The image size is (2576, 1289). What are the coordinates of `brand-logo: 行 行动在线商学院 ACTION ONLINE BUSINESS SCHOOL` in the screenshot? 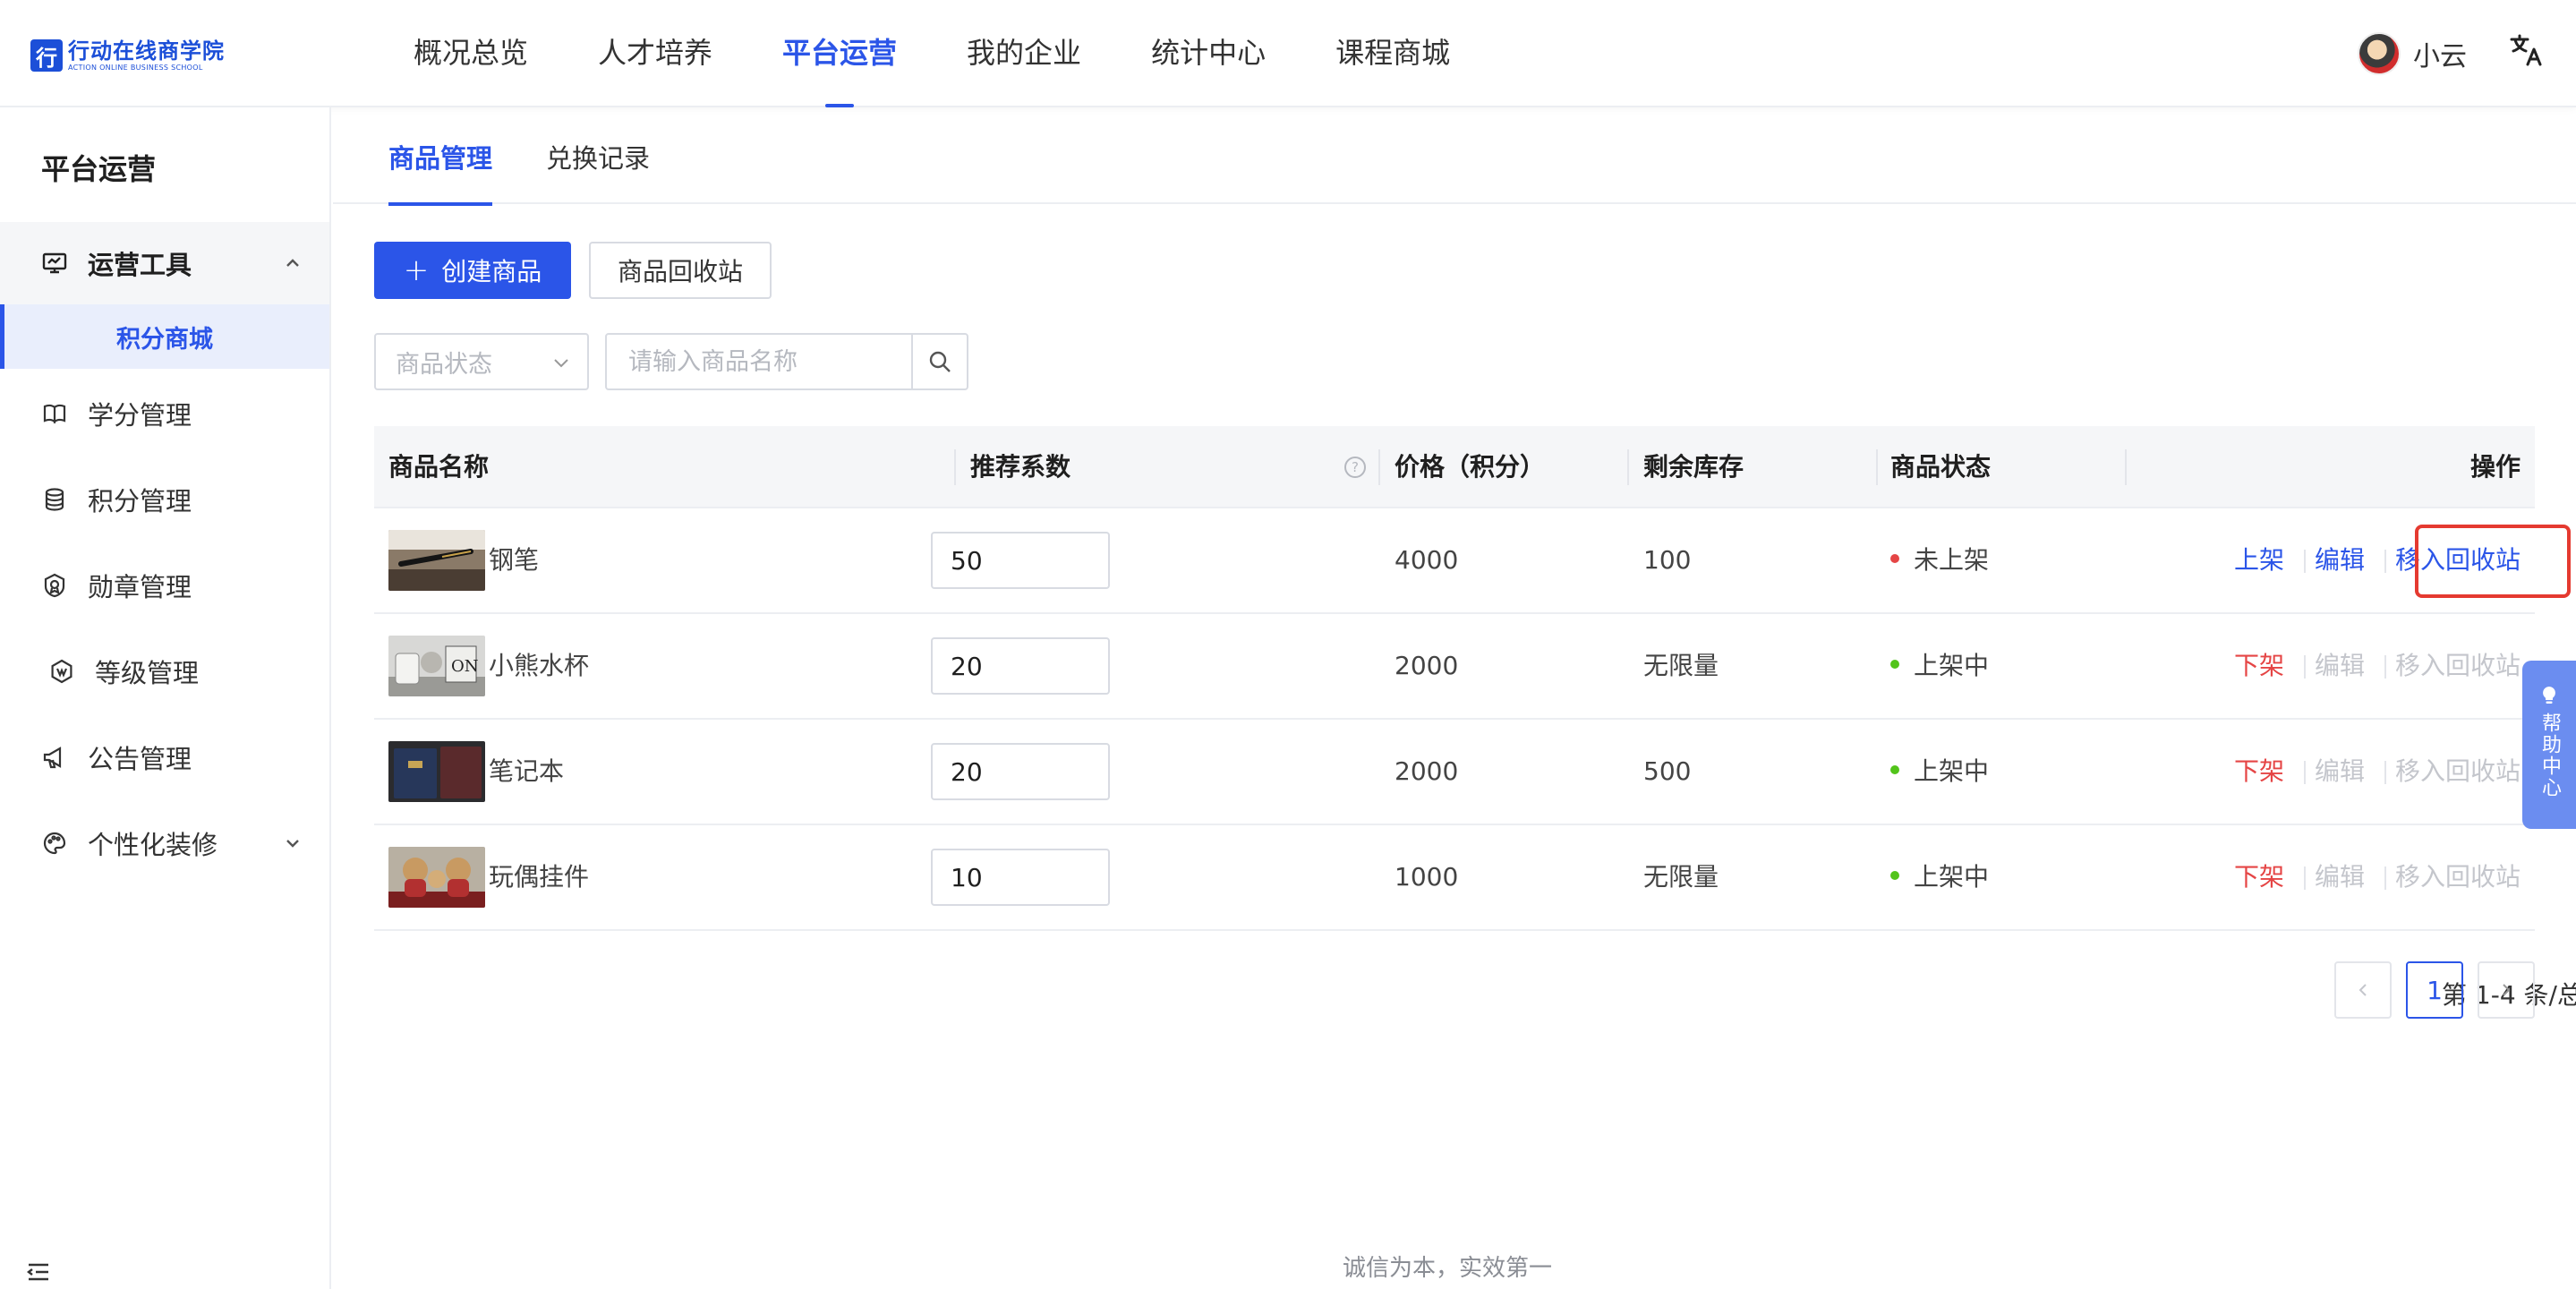 It's located at (127, 55).